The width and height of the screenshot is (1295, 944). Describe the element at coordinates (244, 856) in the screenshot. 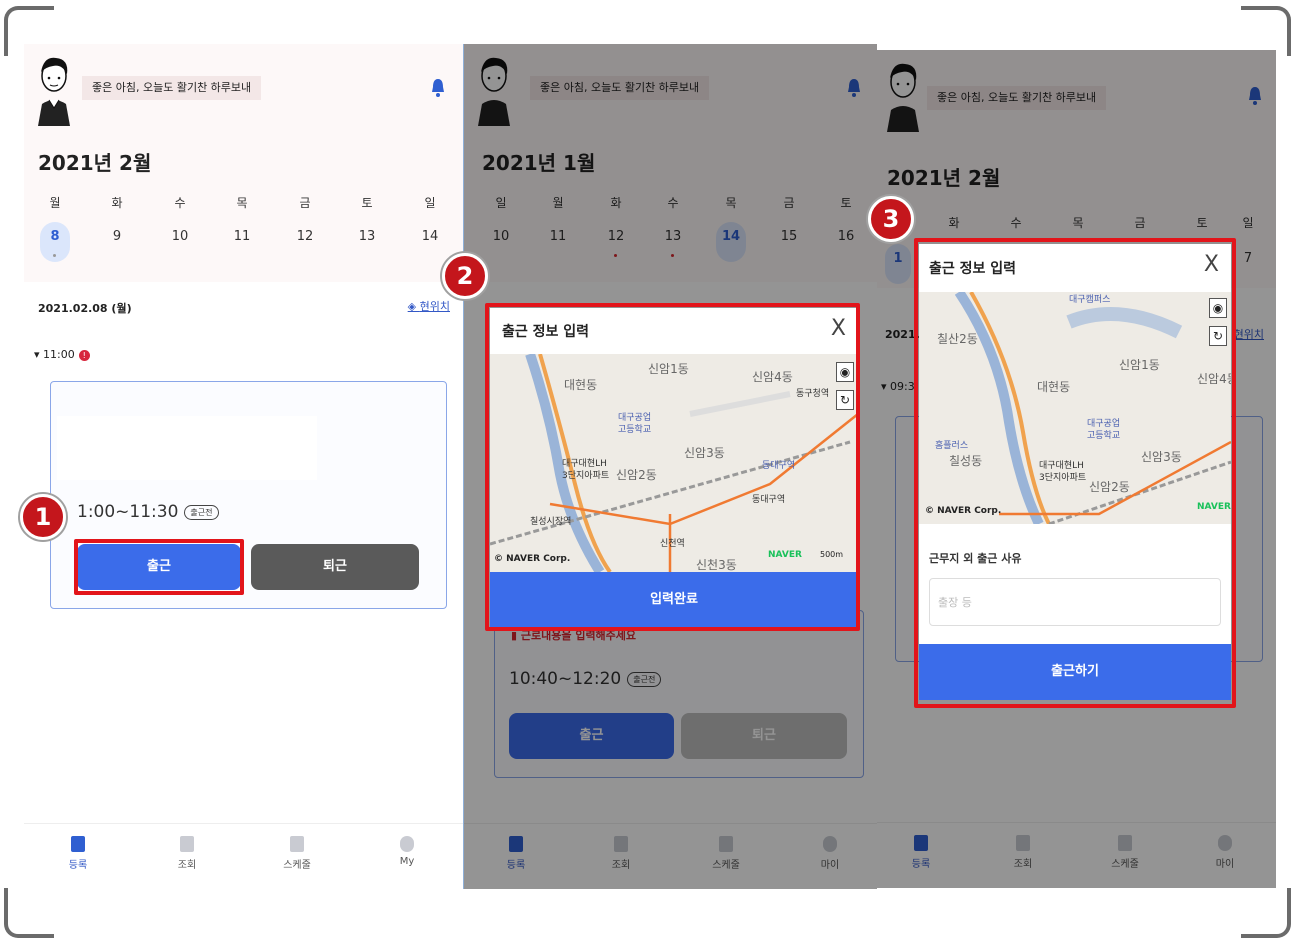

I see `bottom-nav: 등록 조회 스케줄 My` at that location.